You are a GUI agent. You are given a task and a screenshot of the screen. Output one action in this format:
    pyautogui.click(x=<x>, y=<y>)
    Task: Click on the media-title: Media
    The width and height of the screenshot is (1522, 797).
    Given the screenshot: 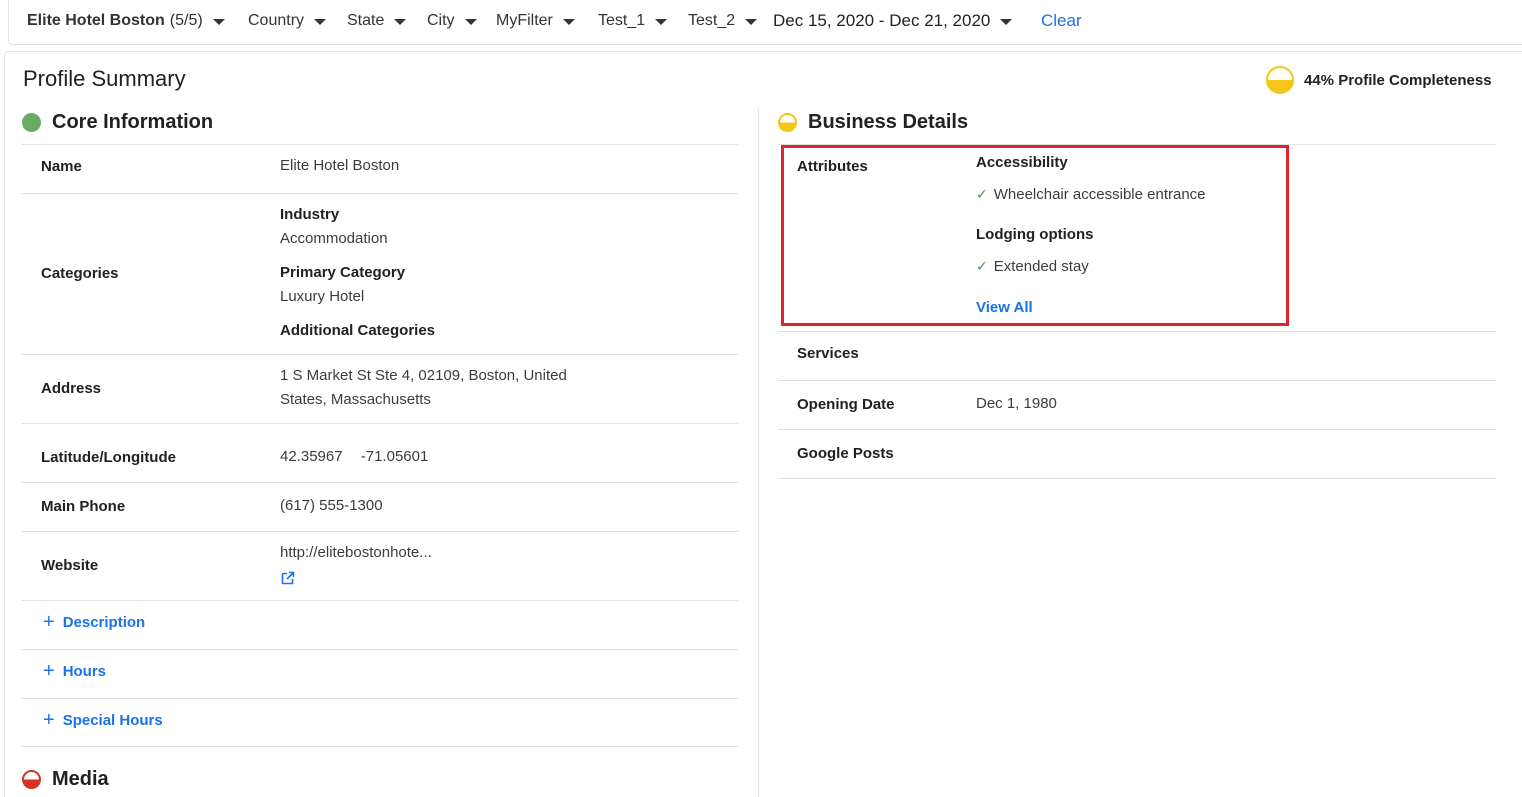 What is the action you would take?
    pyautogui.click(x=80, y=779)
    